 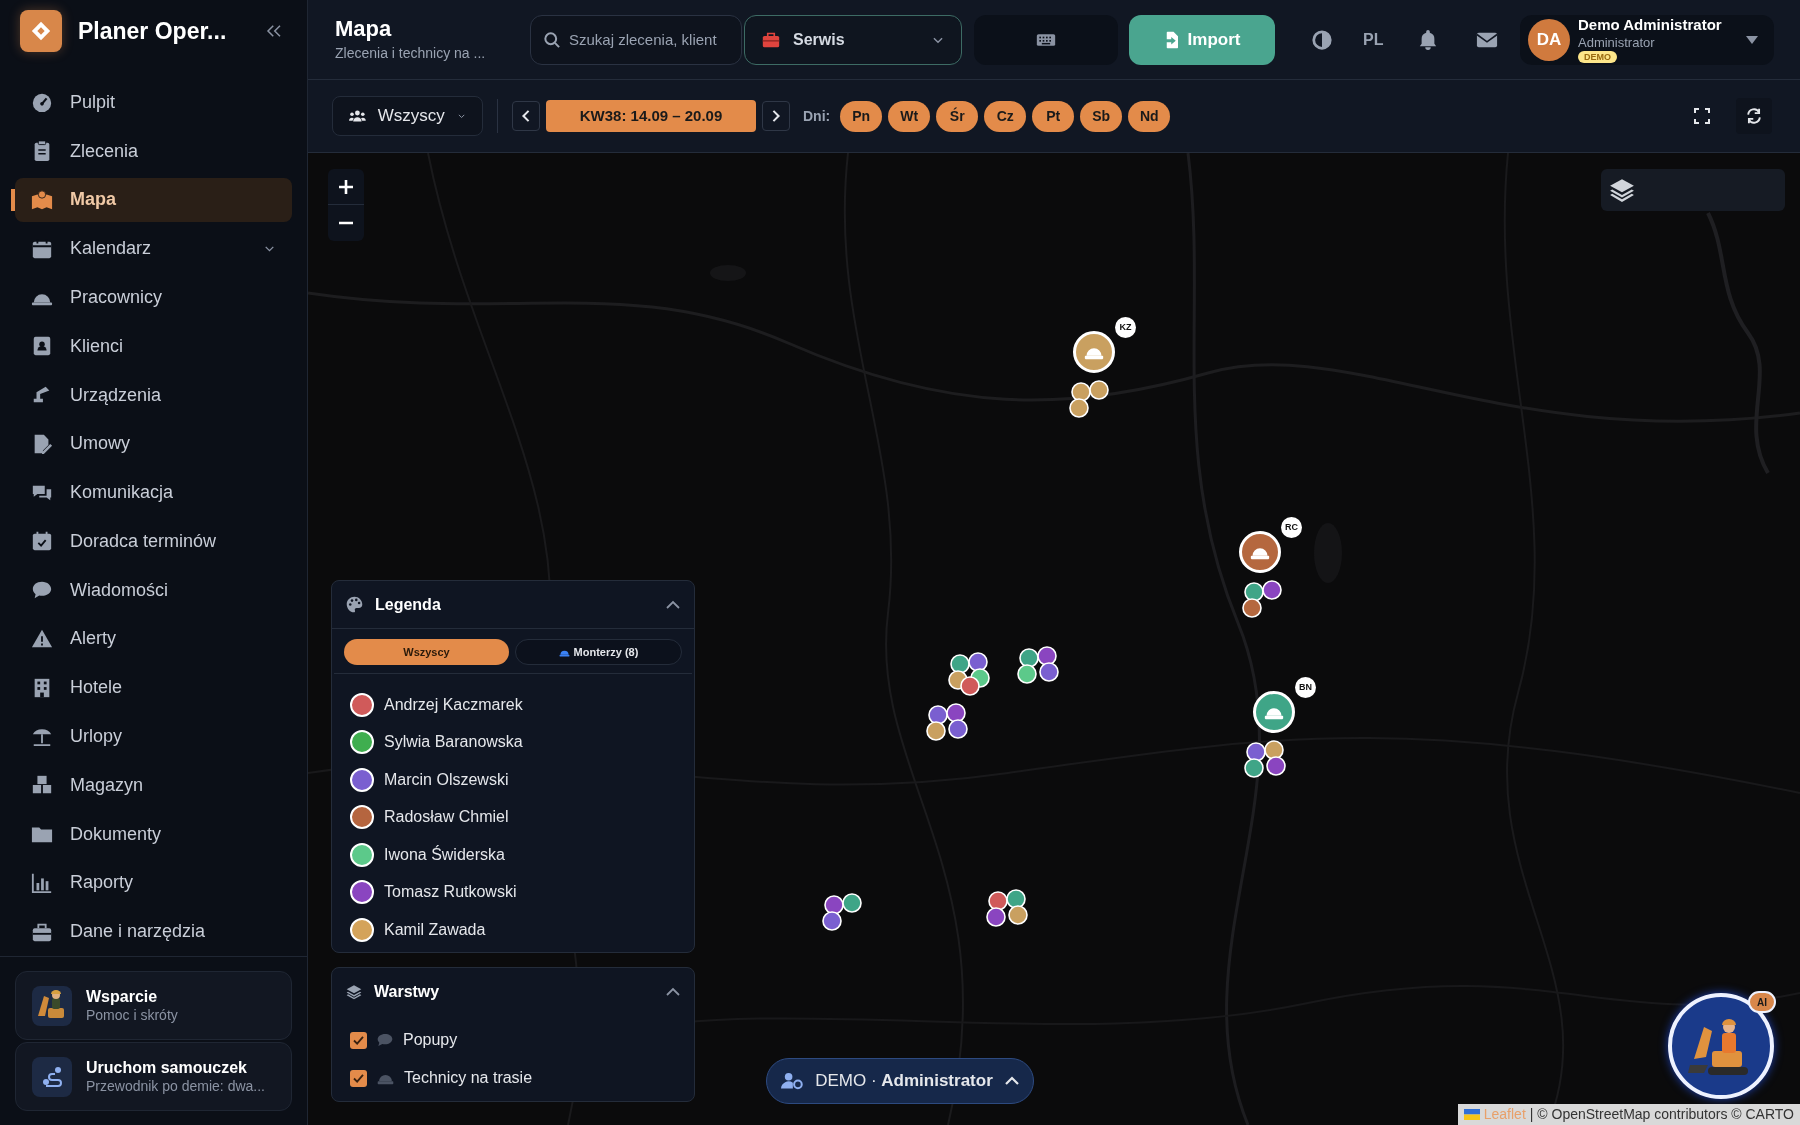 I want to click on mode-dropdown: Serwis, so click(x=853, y=39).